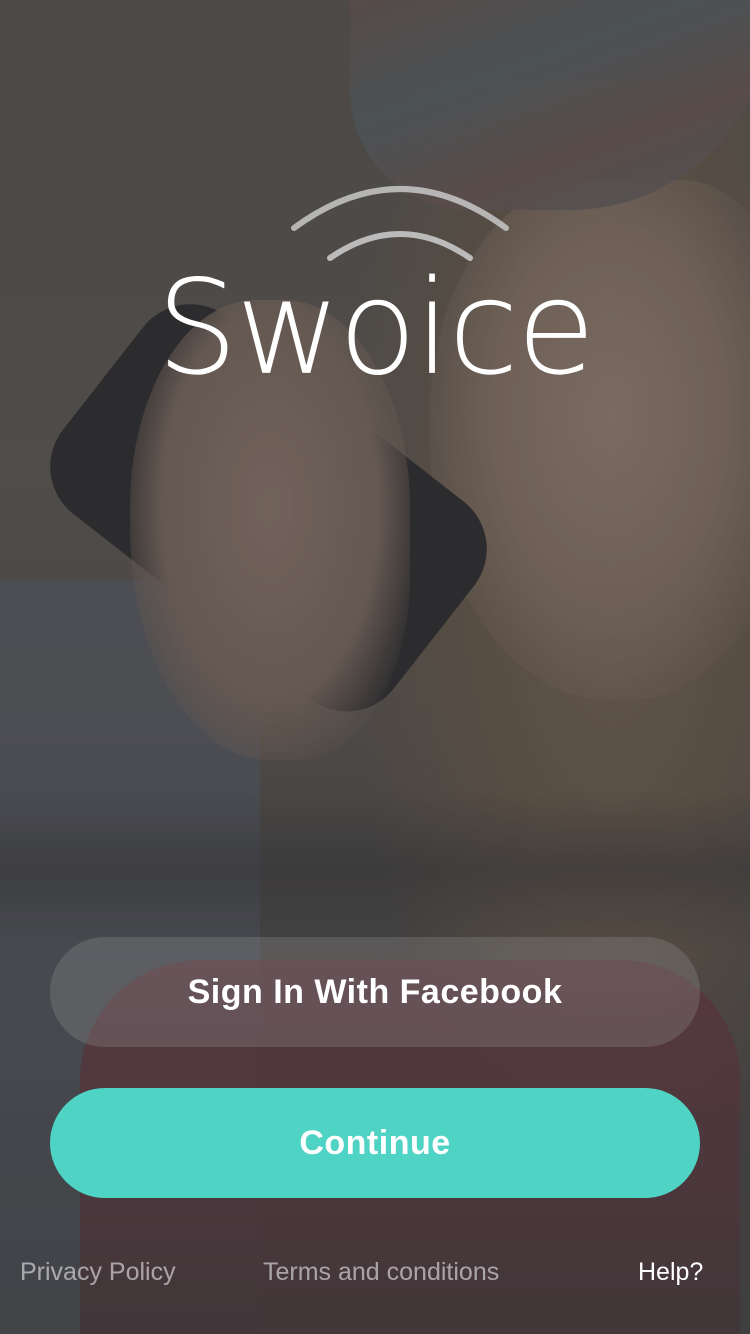 The height and width of the screenshot is (1334, 750). Describe the element at coordinates (381, 1272) in the screenshot. I see `terms-and-conditions-link: Terms and conditions` at that location.